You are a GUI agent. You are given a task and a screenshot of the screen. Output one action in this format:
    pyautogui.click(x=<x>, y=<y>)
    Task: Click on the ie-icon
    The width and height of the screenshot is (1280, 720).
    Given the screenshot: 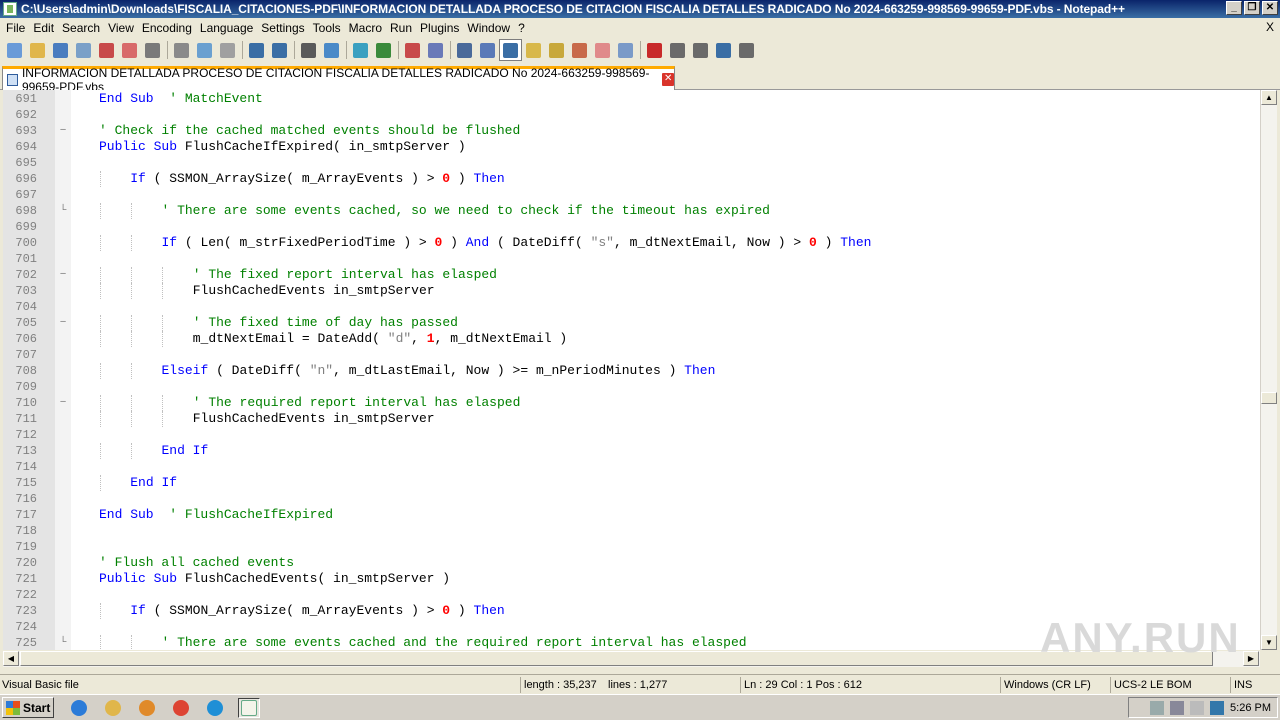 What is the action you would take?
    pyautogui.click(x=79, y=708)
    